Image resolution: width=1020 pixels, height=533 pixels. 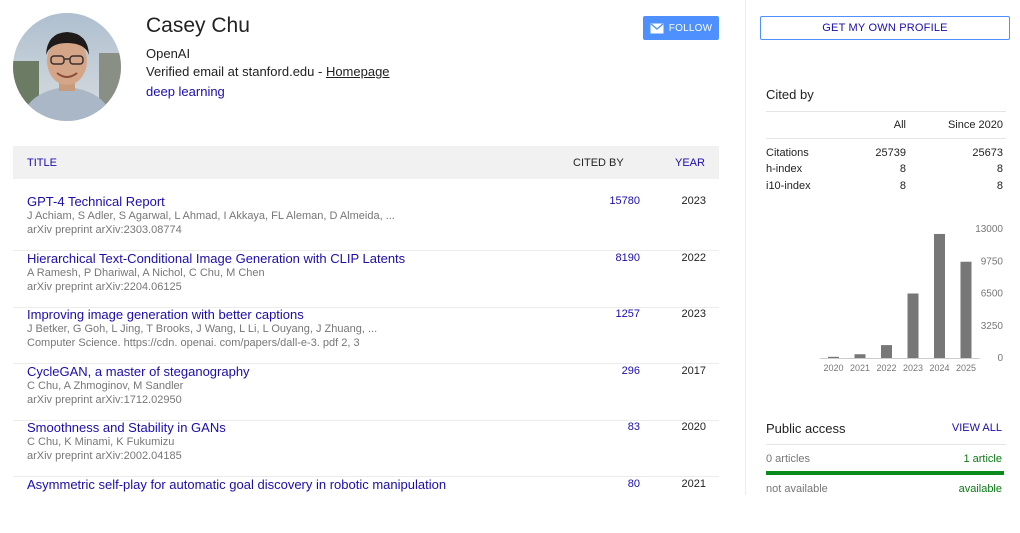 What do you see at coordinates (606, 258) in the screenshot?
I see `article-cited-by-link: 8190` at bounding box center [606, 258].